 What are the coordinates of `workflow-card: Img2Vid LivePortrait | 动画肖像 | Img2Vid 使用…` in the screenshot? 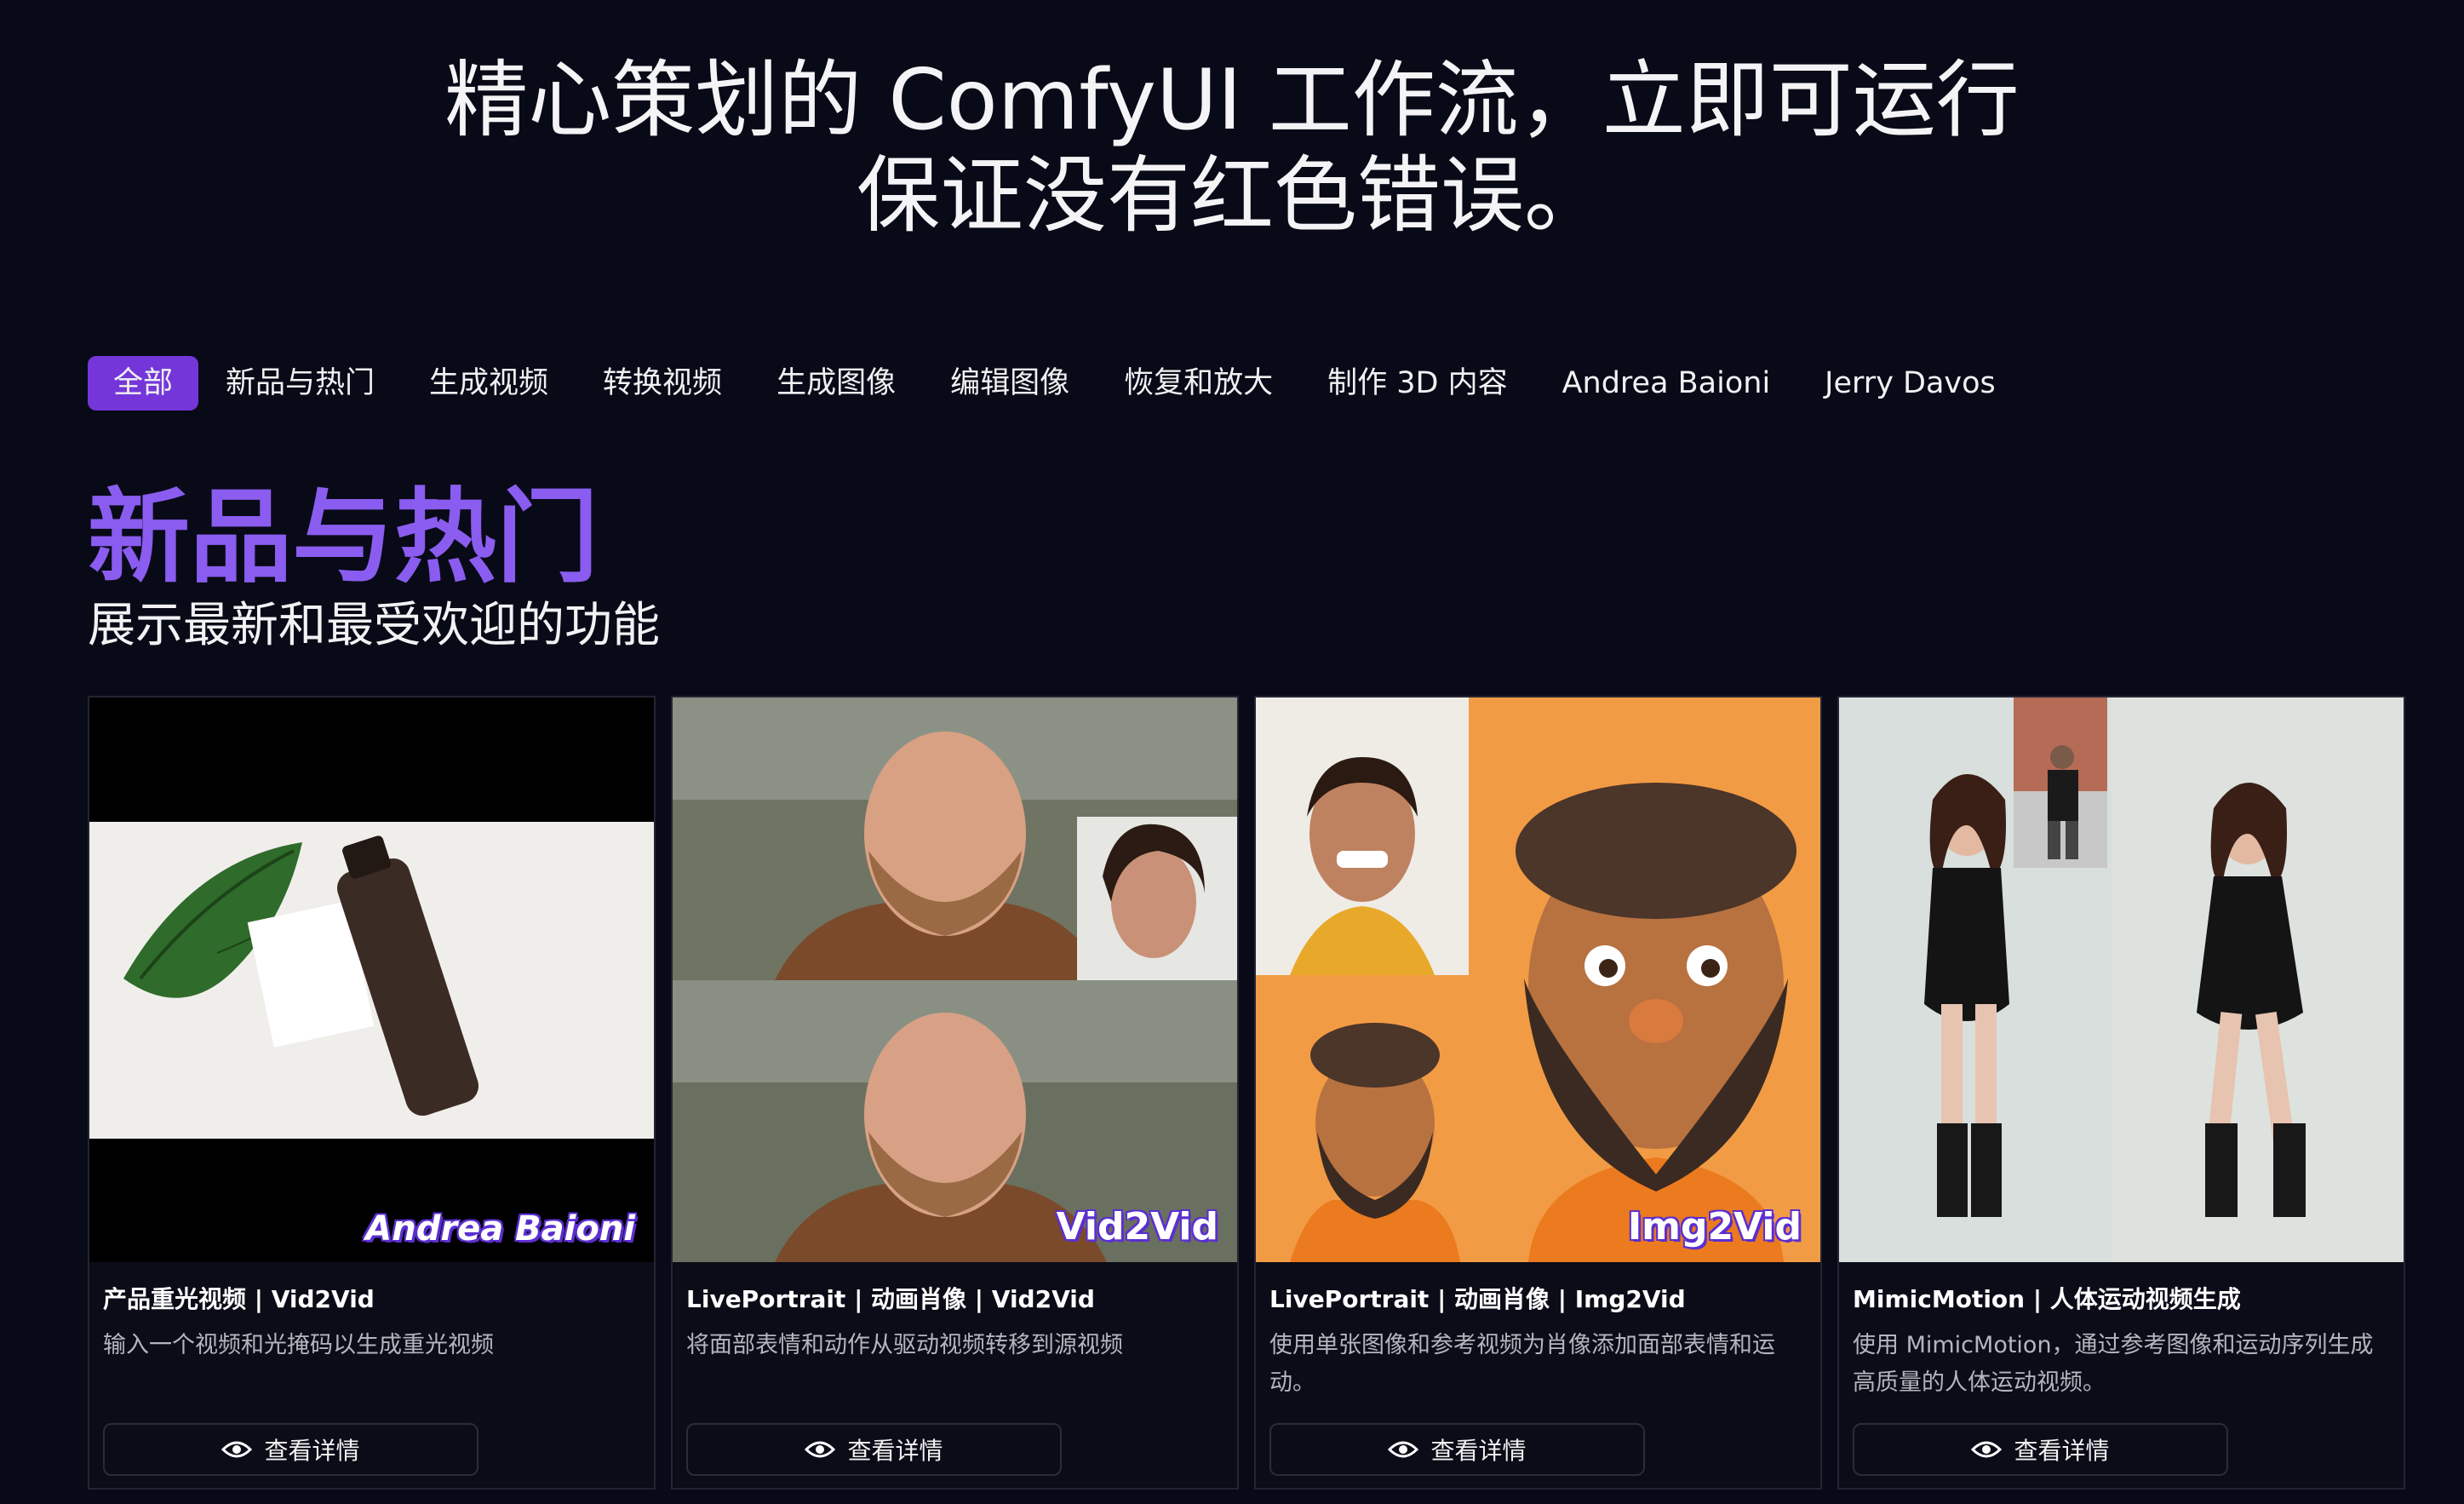 It's located at (1538, 1093).